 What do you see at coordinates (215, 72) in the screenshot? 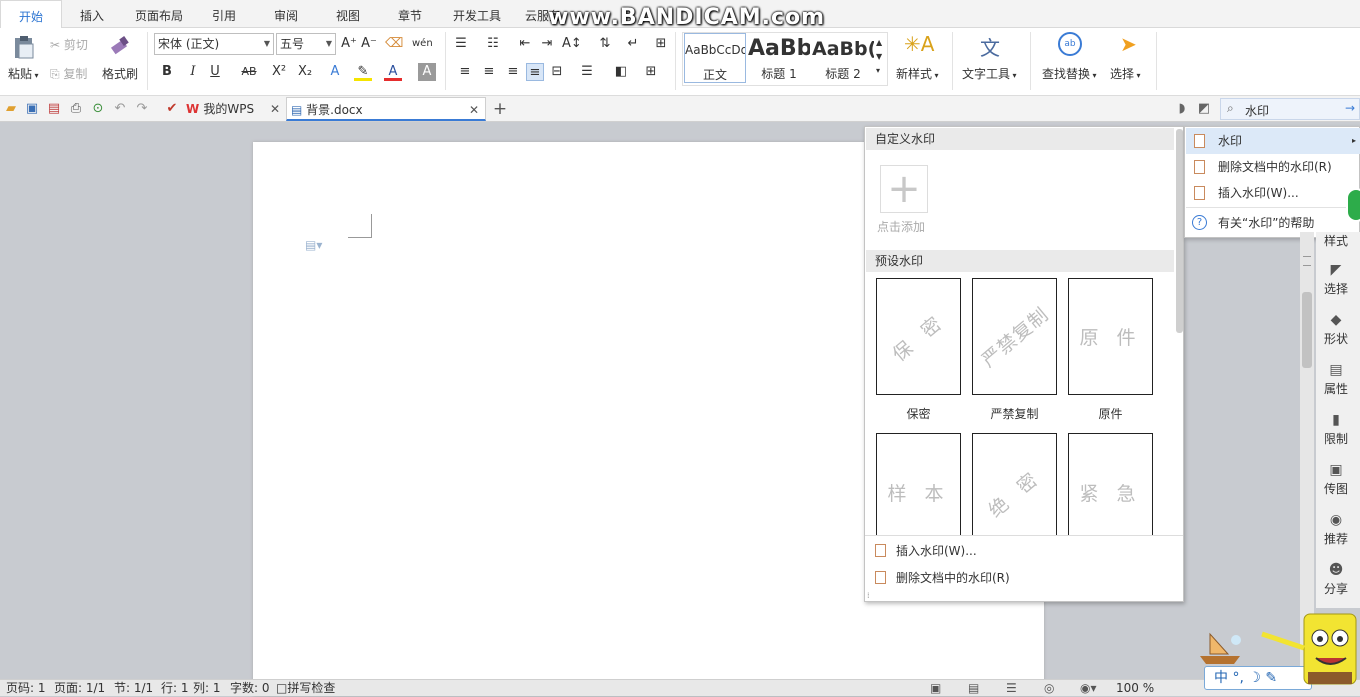
I see `underline-button: U` at bounding box center [215, 72].